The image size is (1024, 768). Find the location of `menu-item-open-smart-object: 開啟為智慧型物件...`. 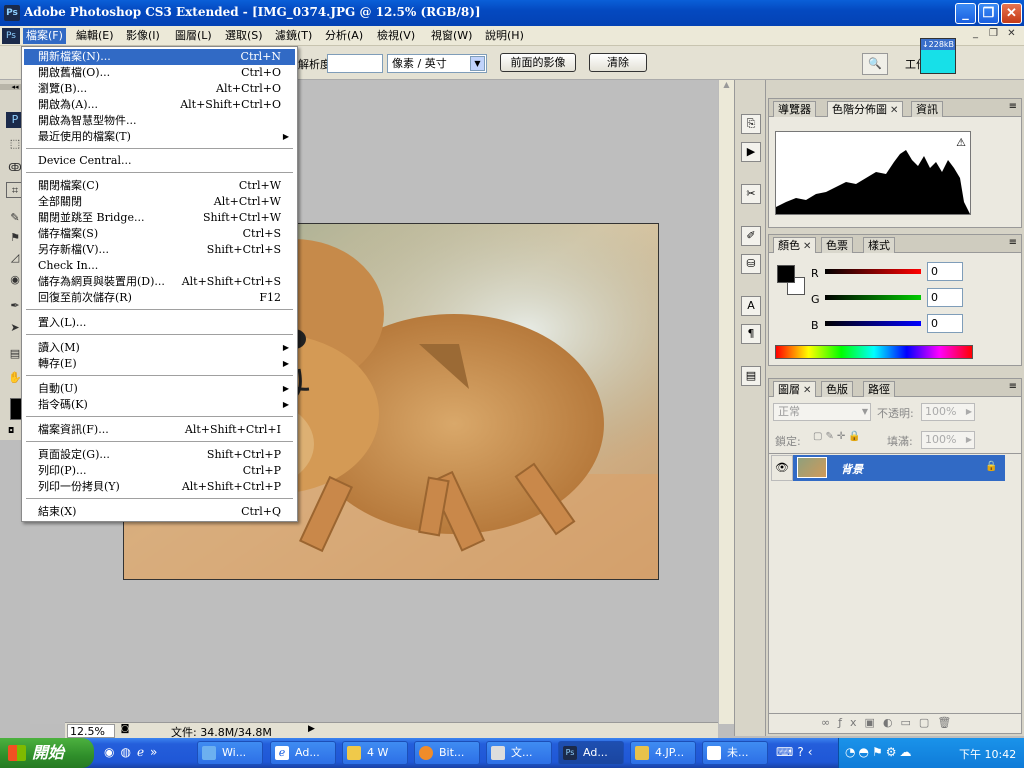

menu-item-open-smart-object: 開啟為智慧型物件... is located at coordinates (159, 121).